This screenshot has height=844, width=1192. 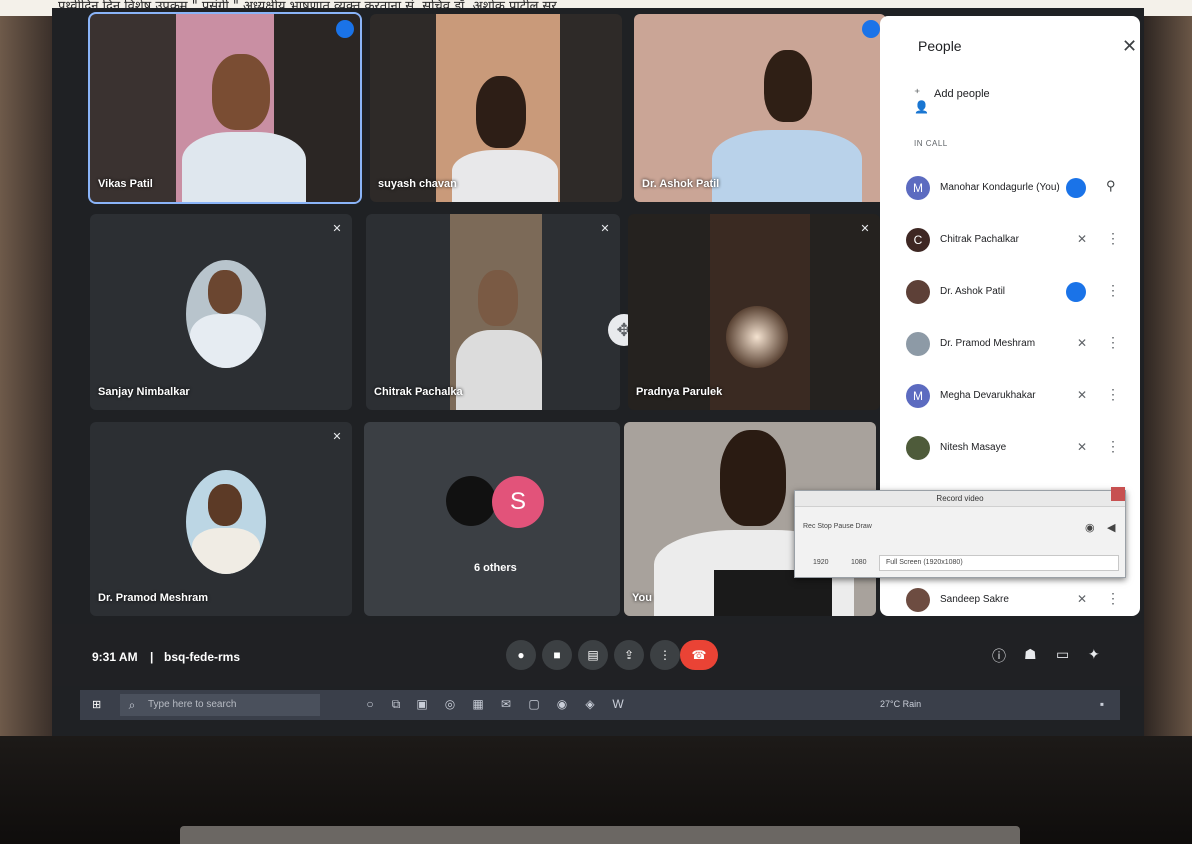 What do you see at coordinates (1000, 187) in the screenshot?
I see `participant-name: Manohar Kondagurle (You)` at bounding box center [1000, 187].